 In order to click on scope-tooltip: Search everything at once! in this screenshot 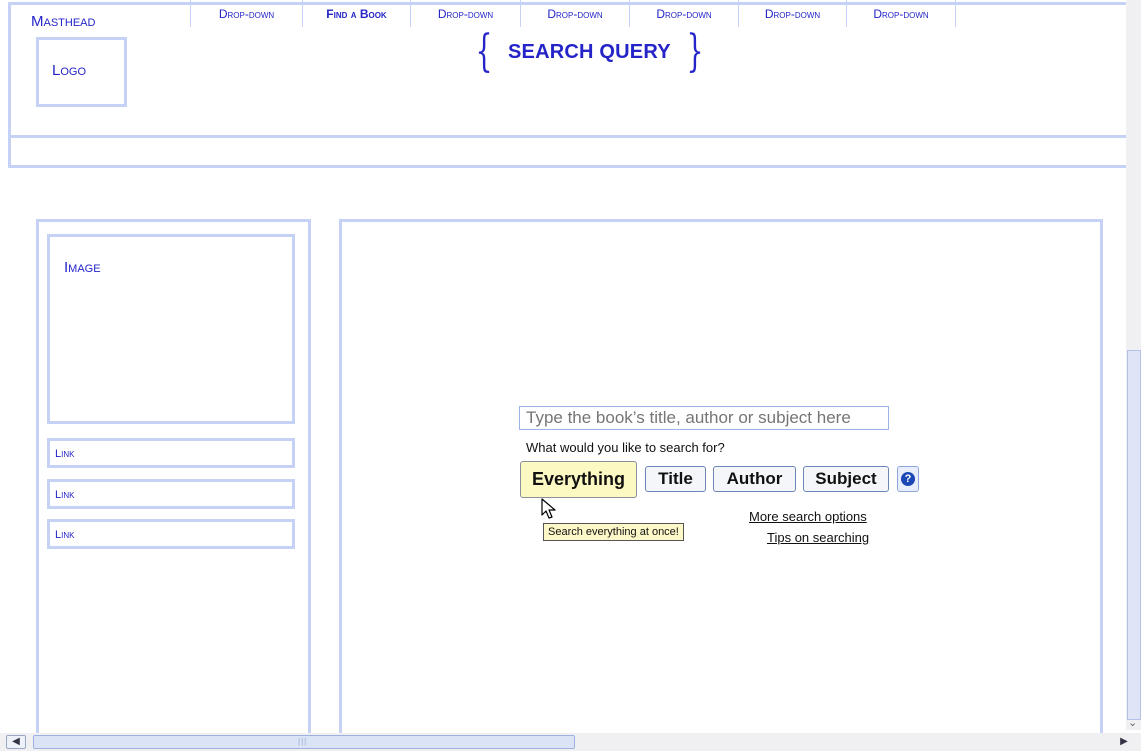, I will do `click(613, 532)`.